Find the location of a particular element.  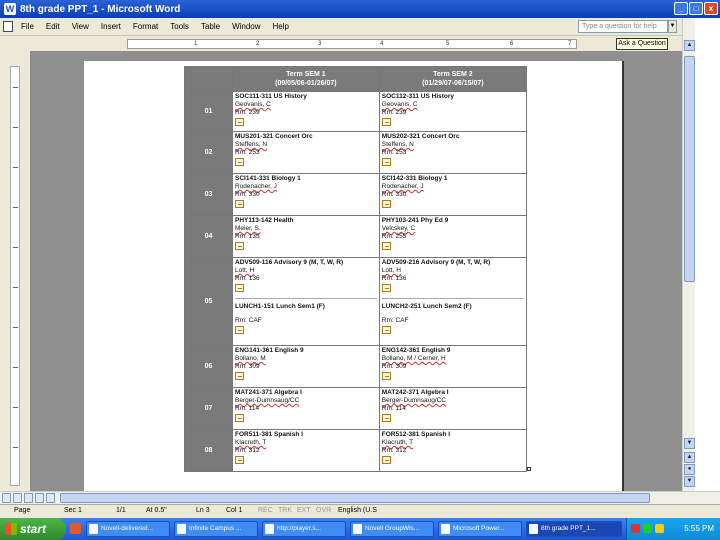

course-cell: ENG141-361 English 9 Bollano, M Rm: 309 is located at coordinates (306, 366).